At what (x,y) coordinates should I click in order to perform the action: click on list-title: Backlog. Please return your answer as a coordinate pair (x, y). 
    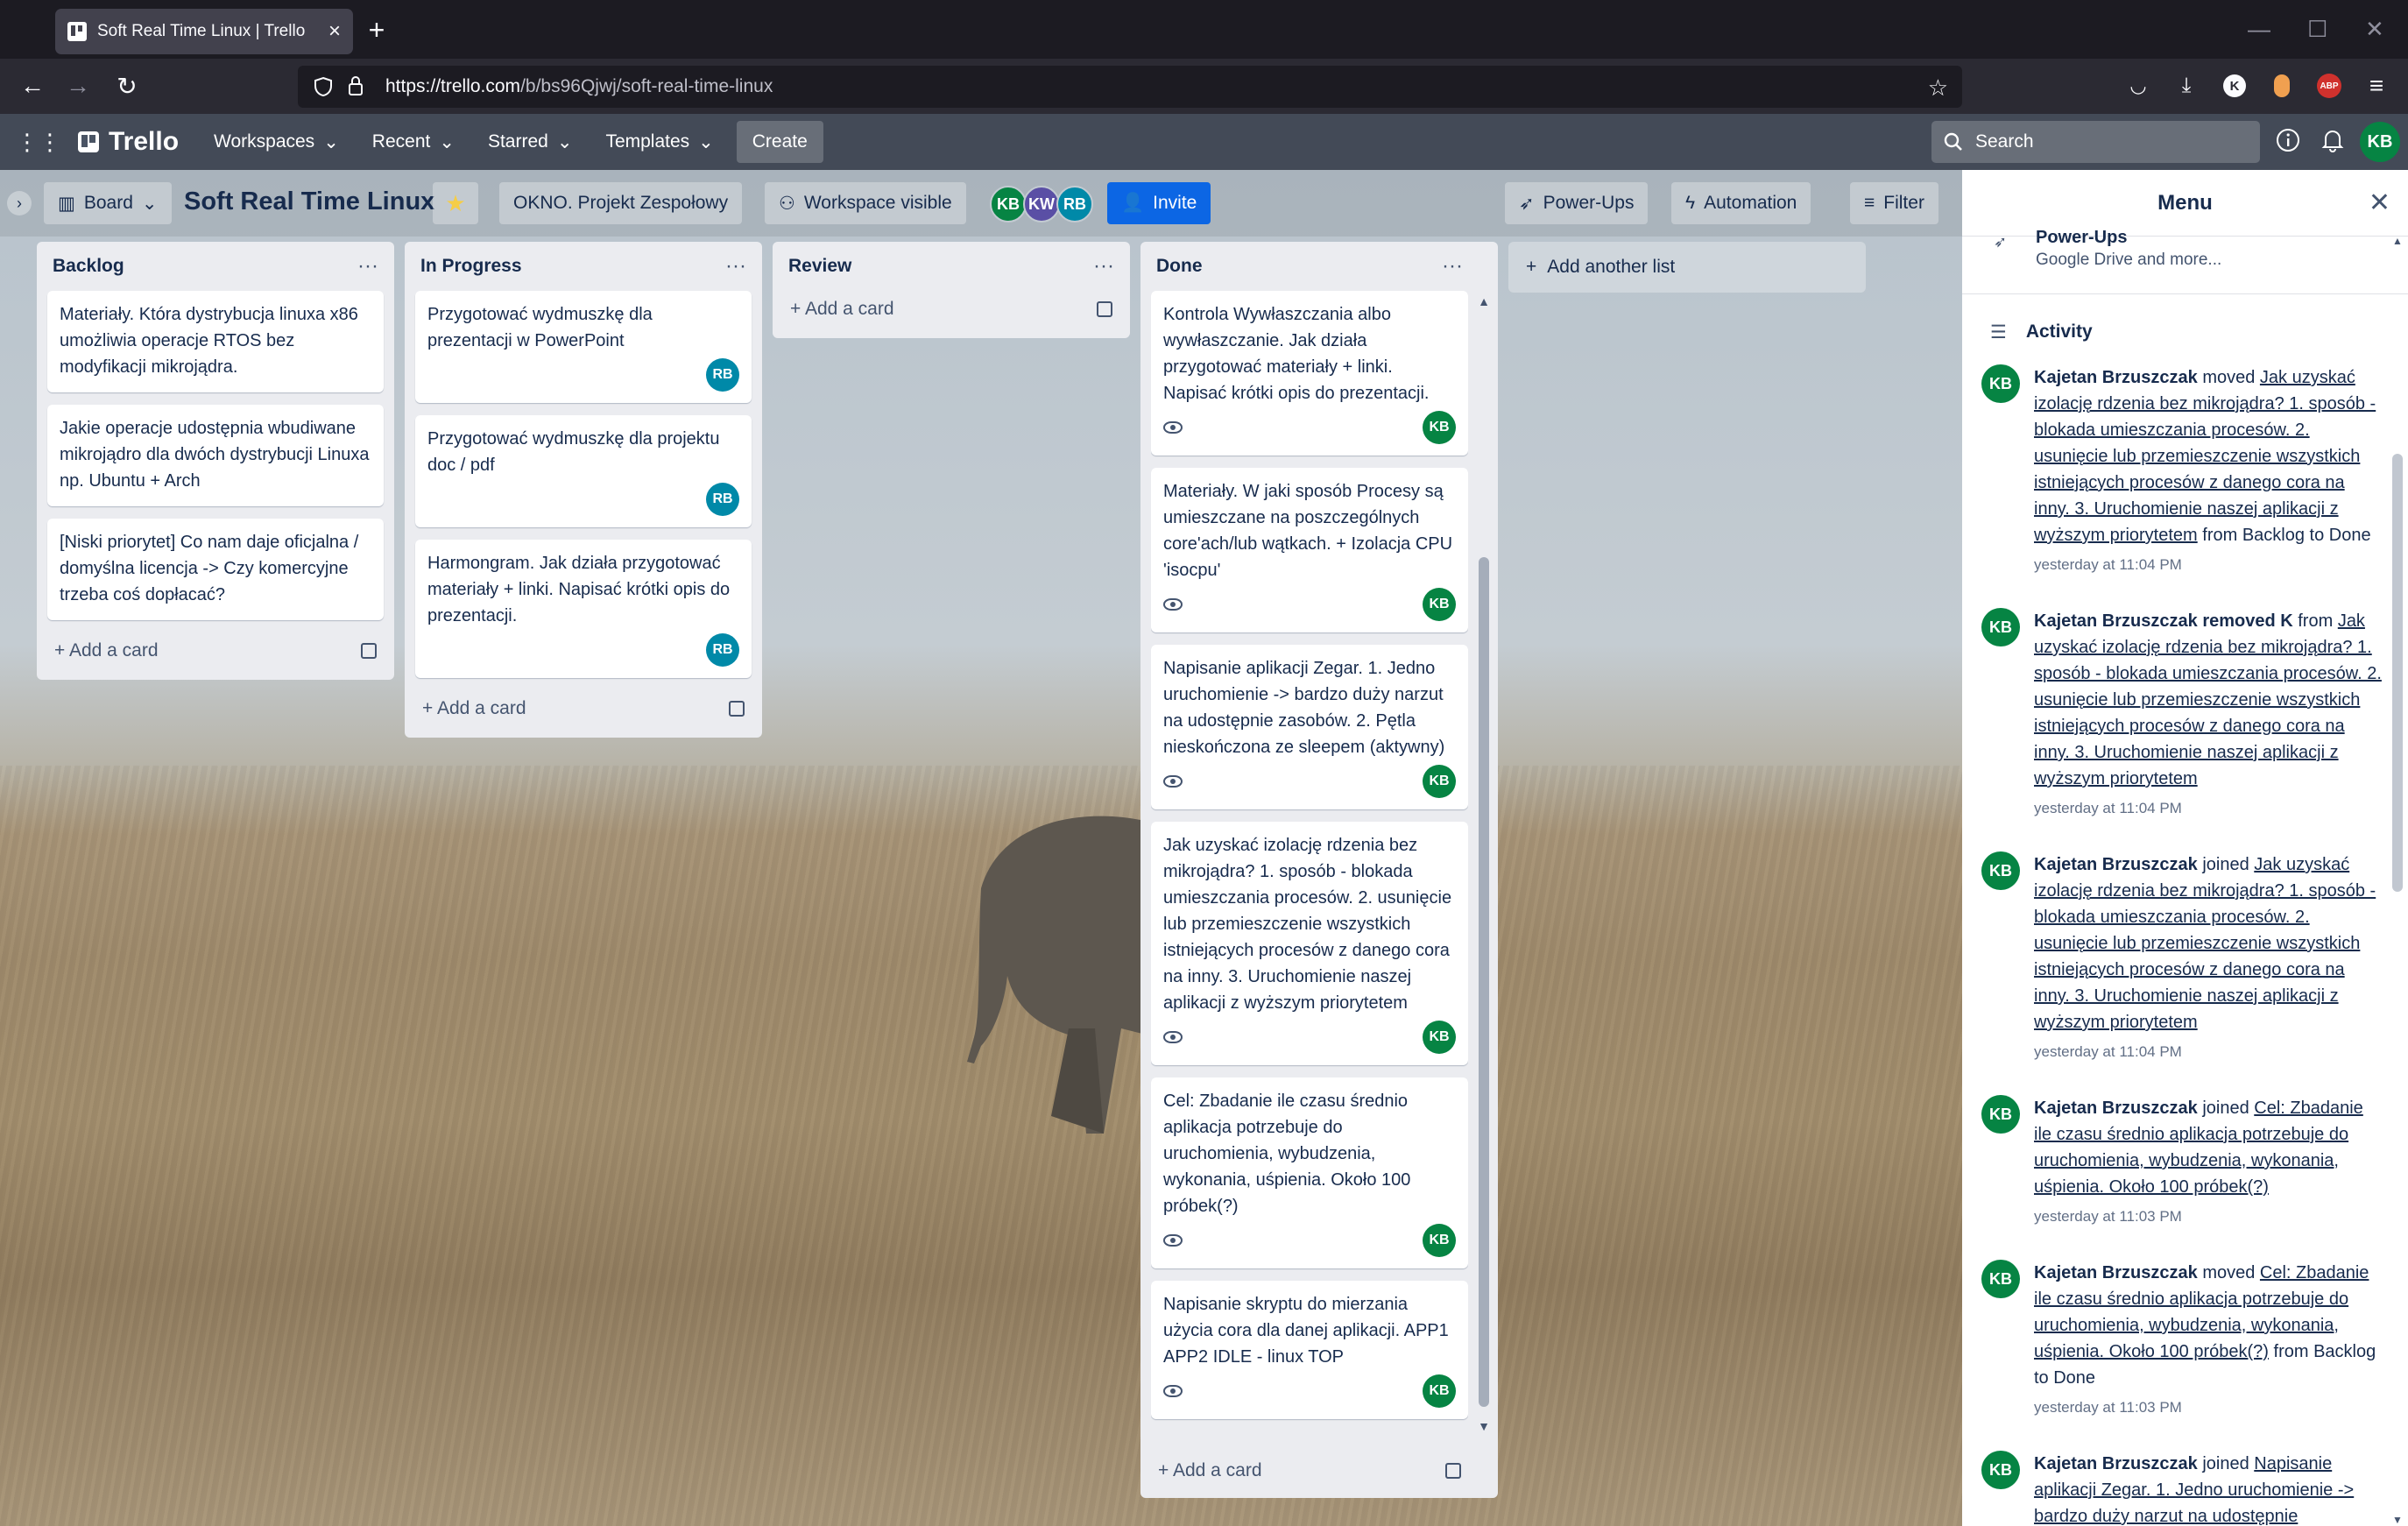
    Looking at the image, I should click on (88, 266).